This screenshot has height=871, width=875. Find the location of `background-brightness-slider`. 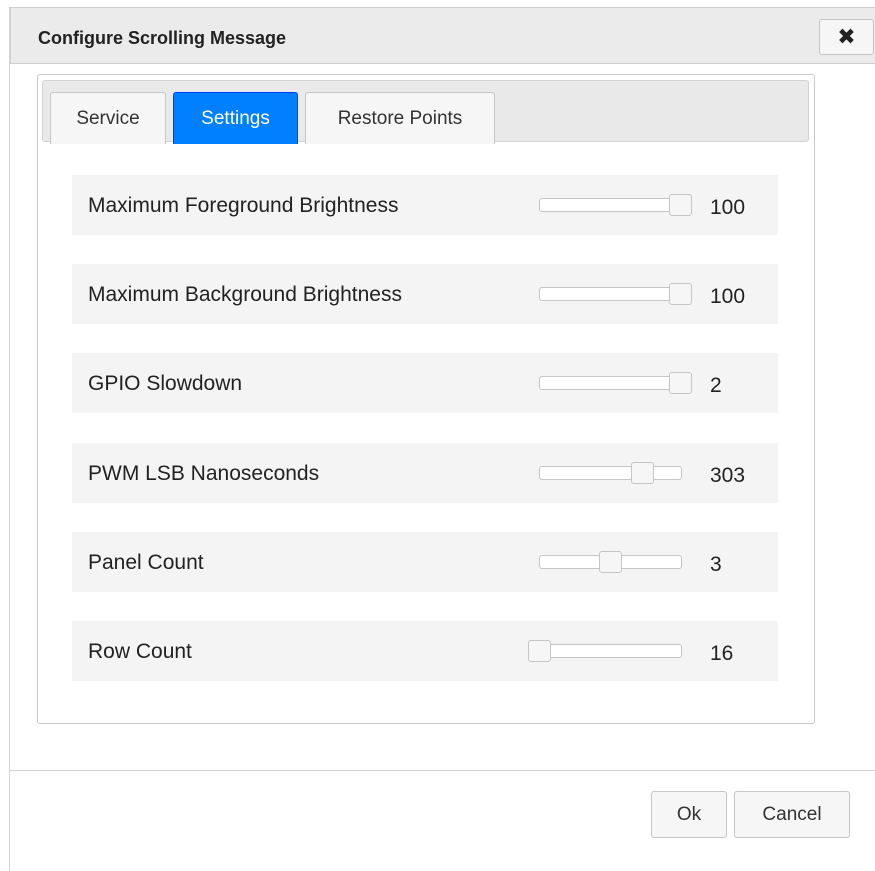

background-brightness-slider is located at coordinates (615, 294).